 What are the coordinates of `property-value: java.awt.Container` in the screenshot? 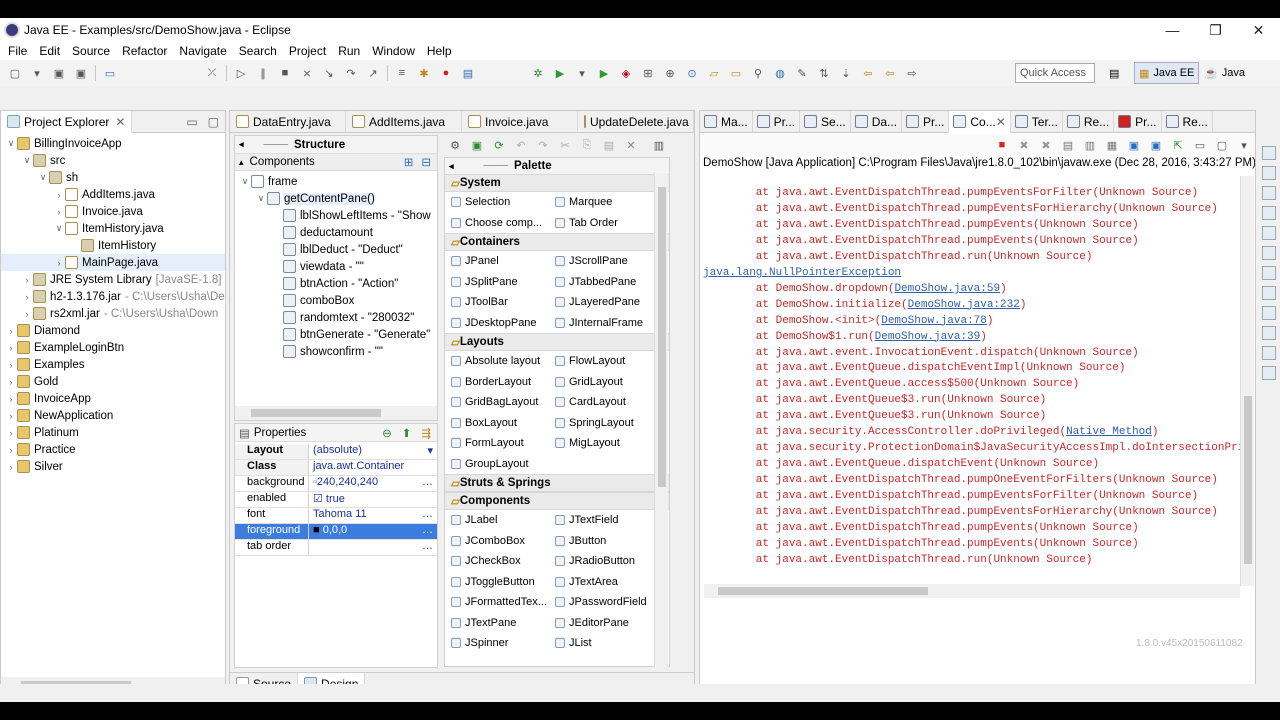 It's located at (373, 467).